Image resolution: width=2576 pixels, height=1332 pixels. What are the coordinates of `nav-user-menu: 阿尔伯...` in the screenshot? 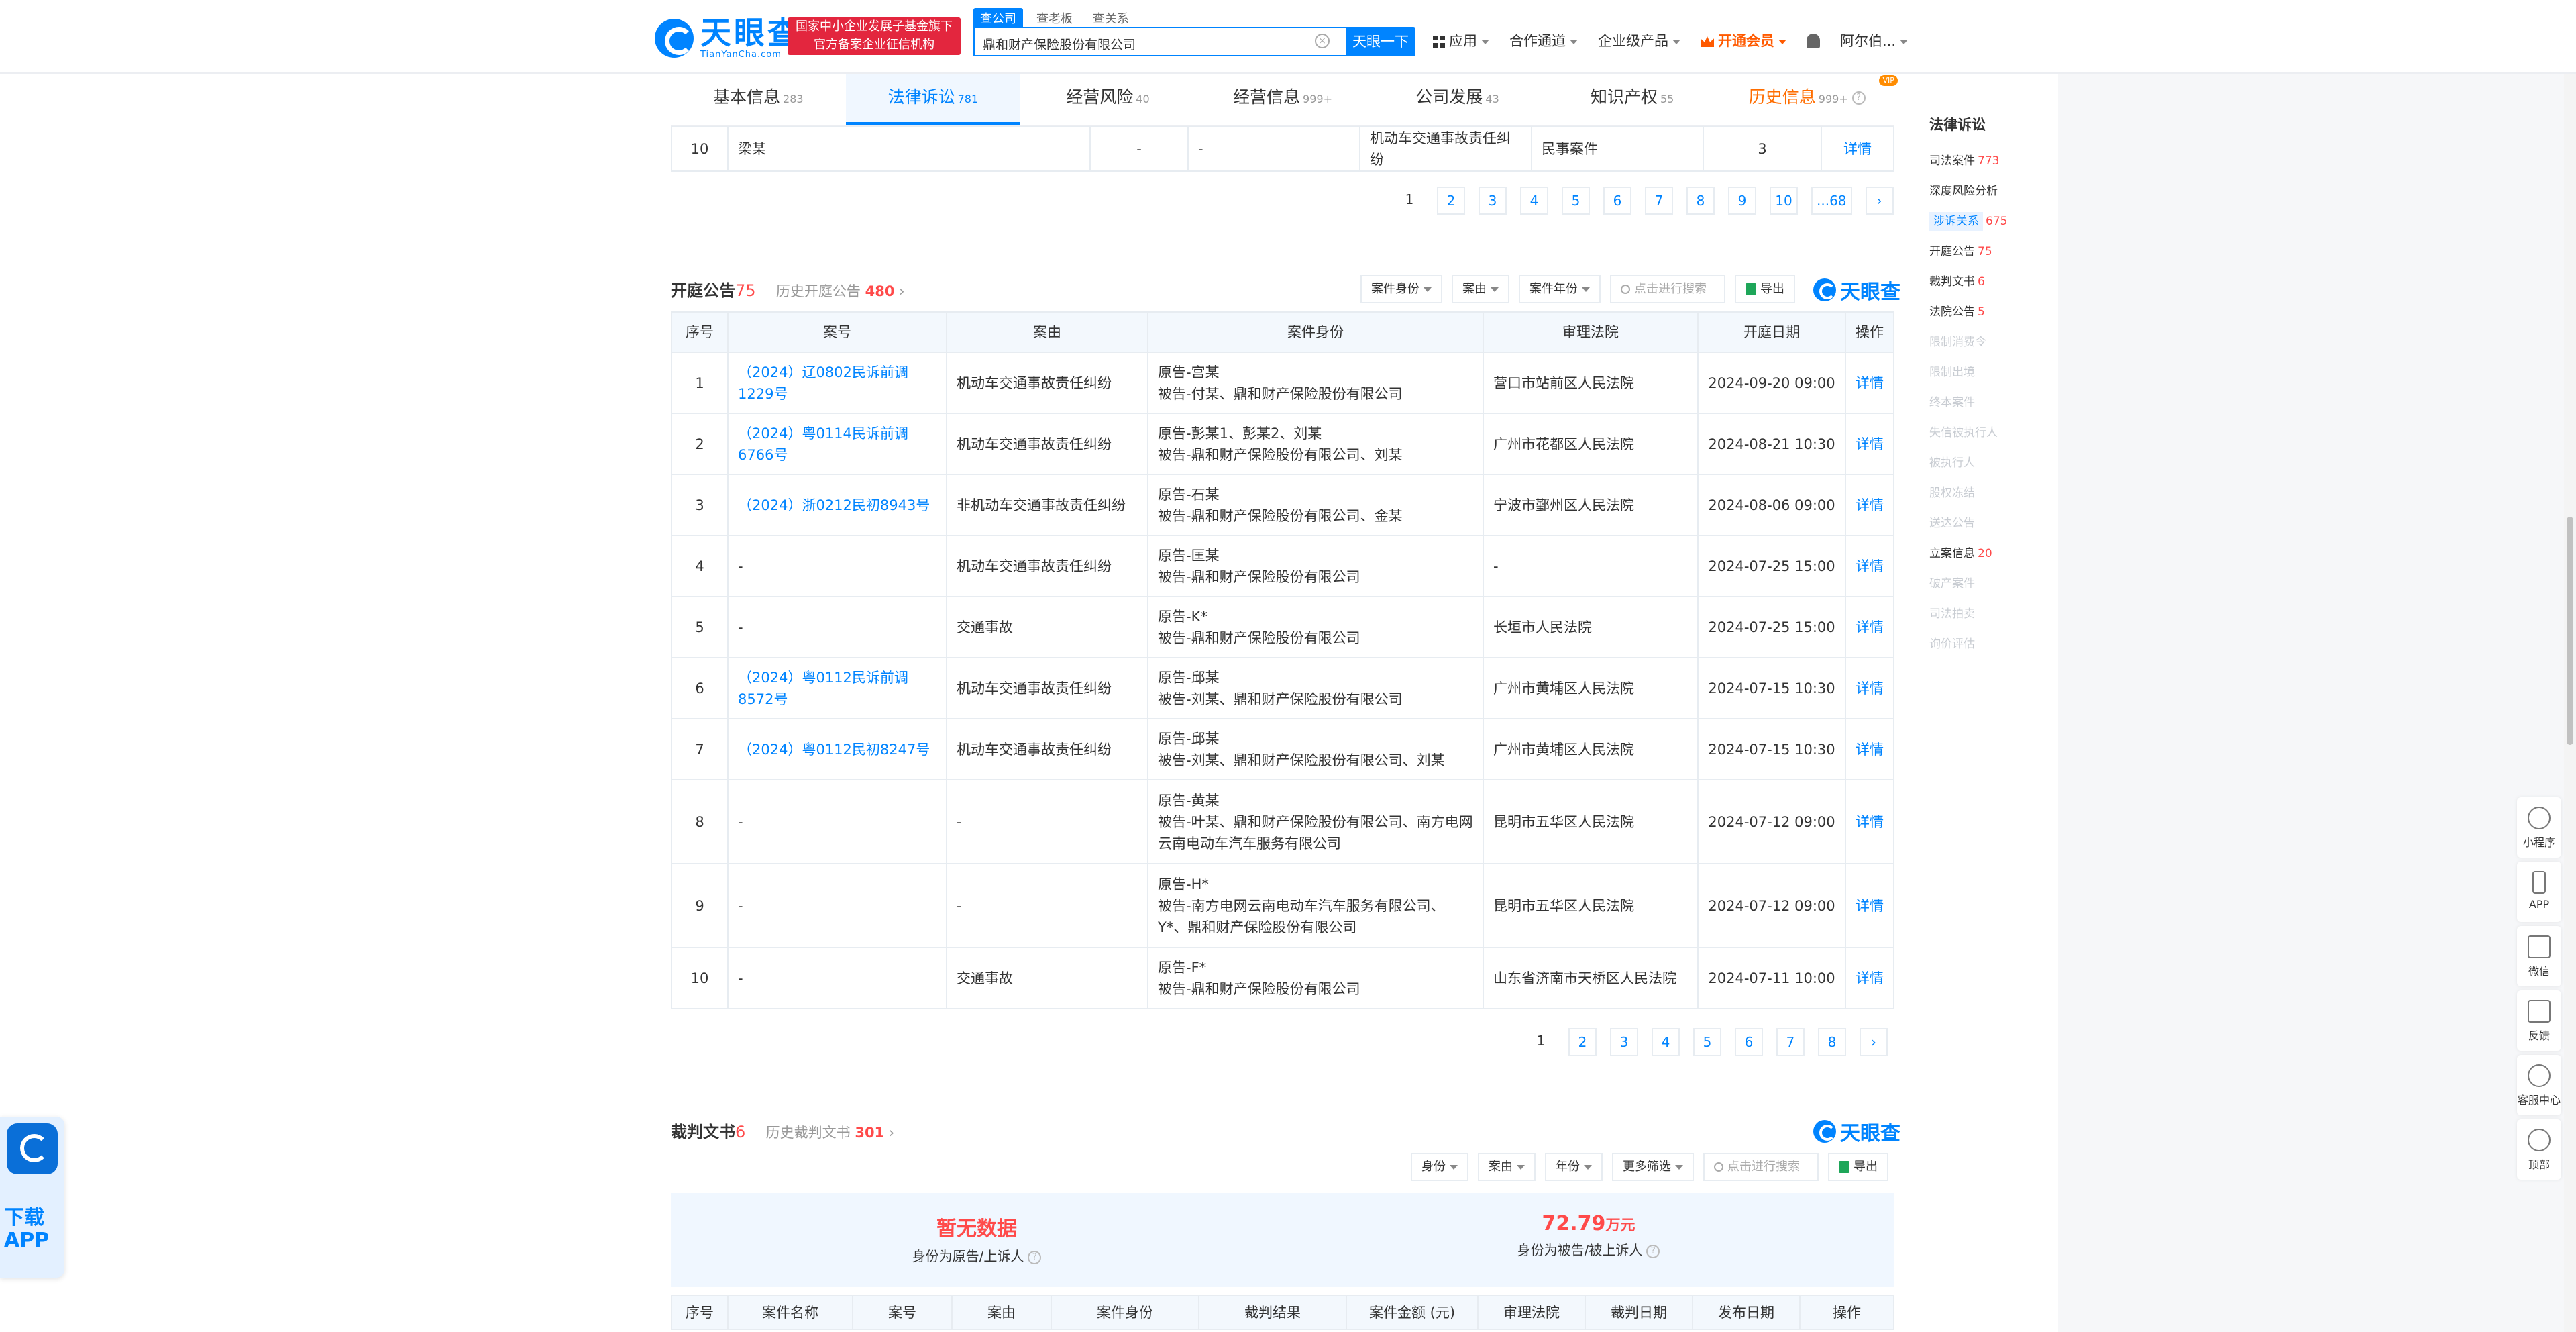 It's located at (1874, 40).